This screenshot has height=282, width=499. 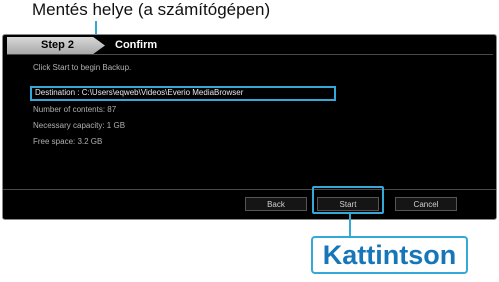 What do you see at coordinates (75, 109) in the screenshot?
I see `number-of-contents: Number of contents: 87` at bounding box center [75, 109].